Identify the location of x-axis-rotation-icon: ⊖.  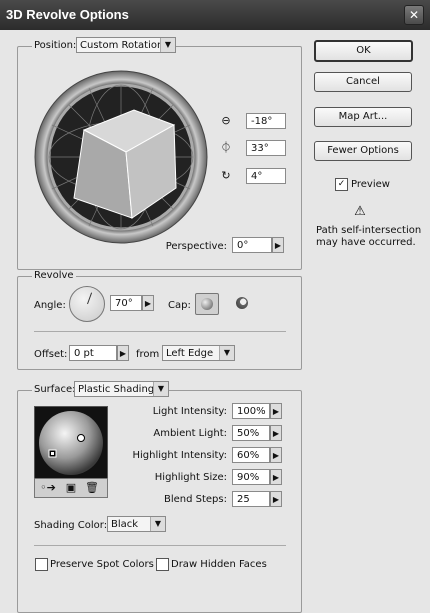
(226, 120).